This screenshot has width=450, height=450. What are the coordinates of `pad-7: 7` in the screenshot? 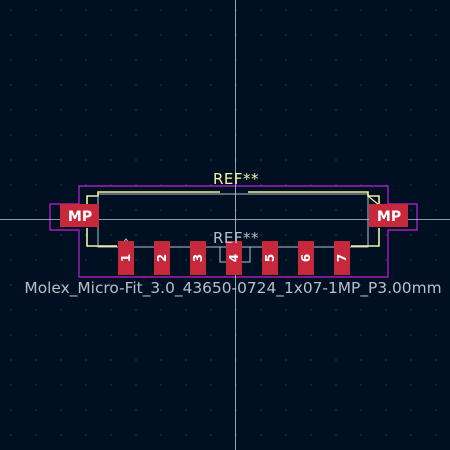 It's located at (342, 258).